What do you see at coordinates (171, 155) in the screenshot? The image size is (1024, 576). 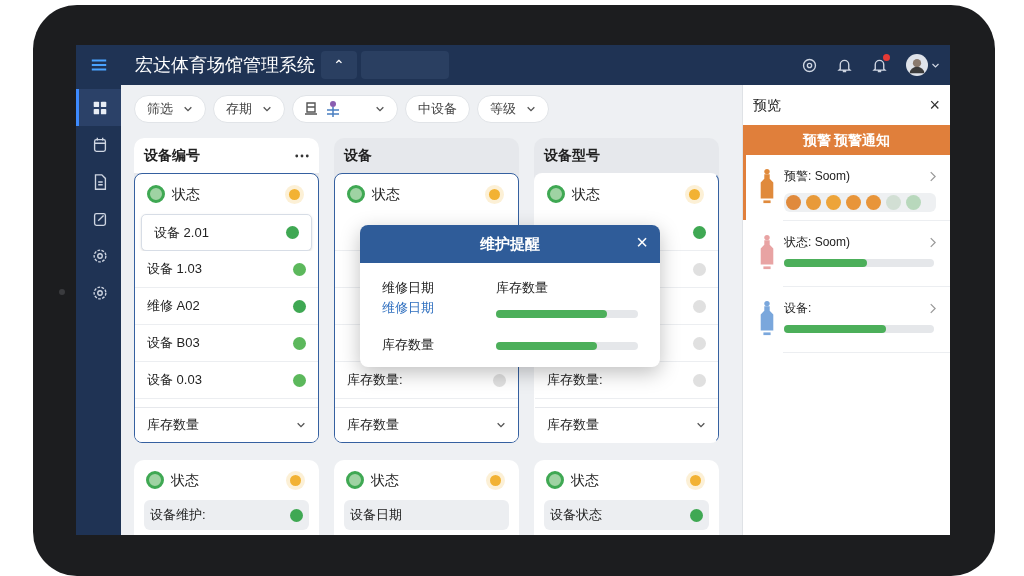 I see `column-title: 设备编号` at bounding box center [171, 155].